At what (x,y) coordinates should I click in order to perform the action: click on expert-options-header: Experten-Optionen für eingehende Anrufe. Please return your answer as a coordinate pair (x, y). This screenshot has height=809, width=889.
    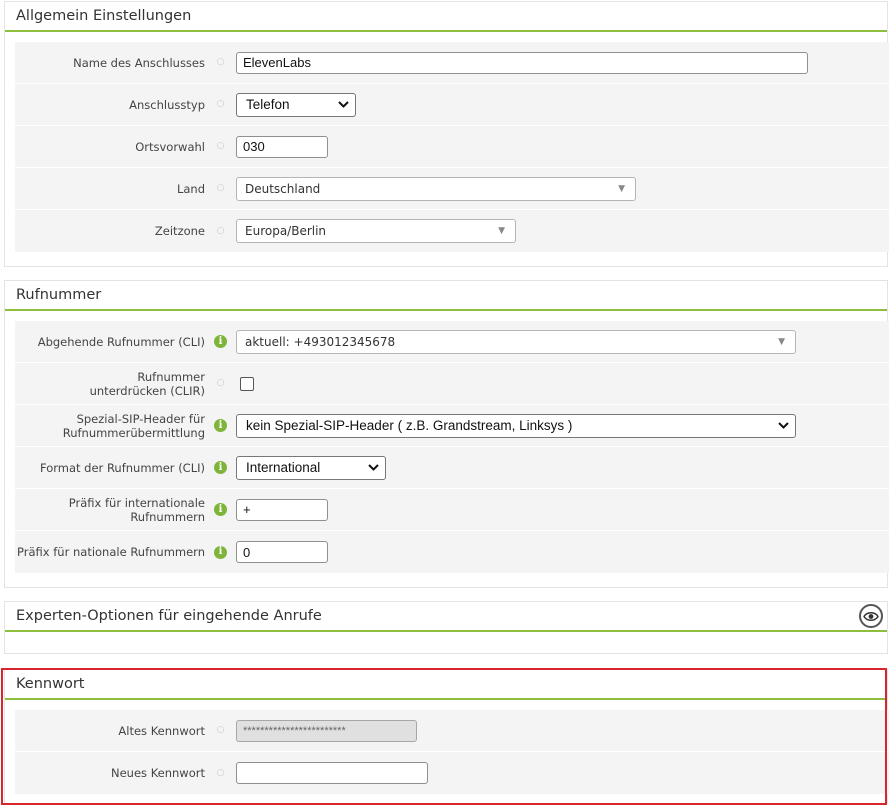
    Looking at the image, I should click on (446, 617).